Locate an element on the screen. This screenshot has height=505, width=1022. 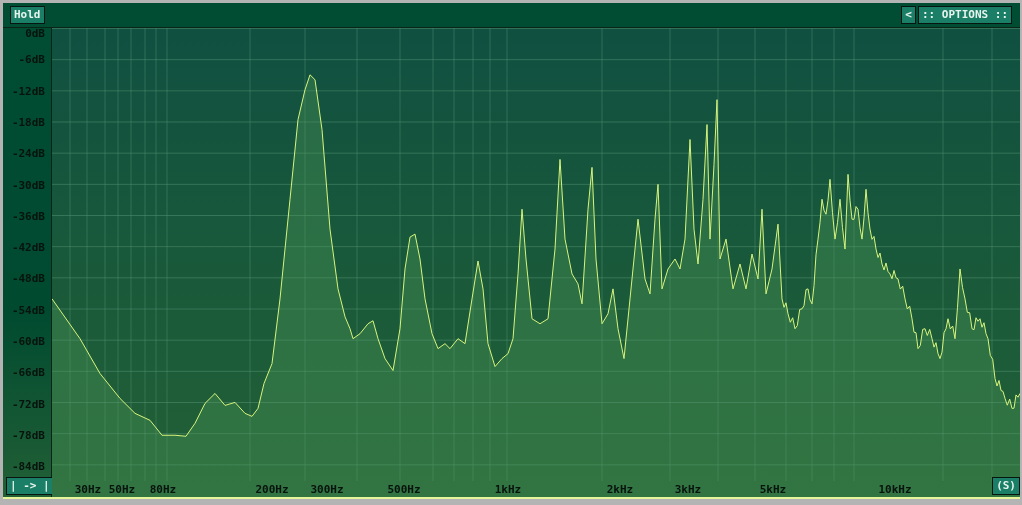
db-axis-label: -54dB is located at coordinates (28, 310).